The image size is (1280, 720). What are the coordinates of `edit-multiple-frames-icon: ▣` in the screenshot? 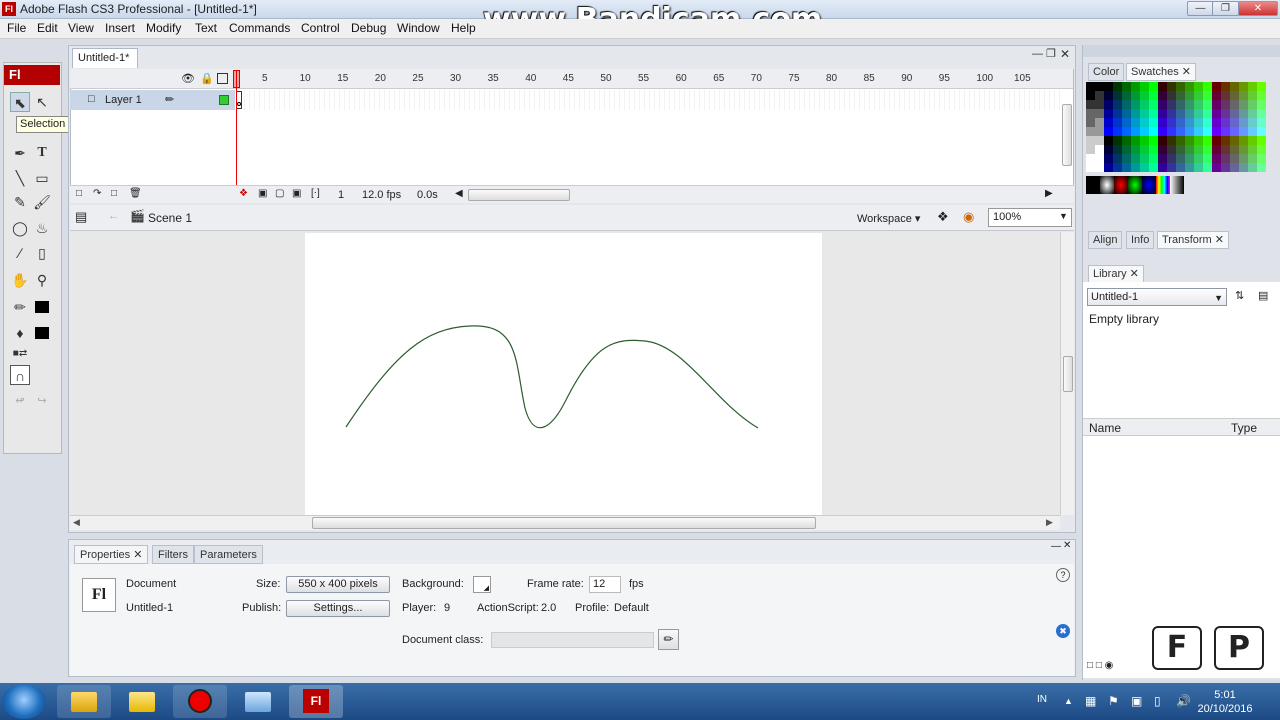 It's located at (296, 193).